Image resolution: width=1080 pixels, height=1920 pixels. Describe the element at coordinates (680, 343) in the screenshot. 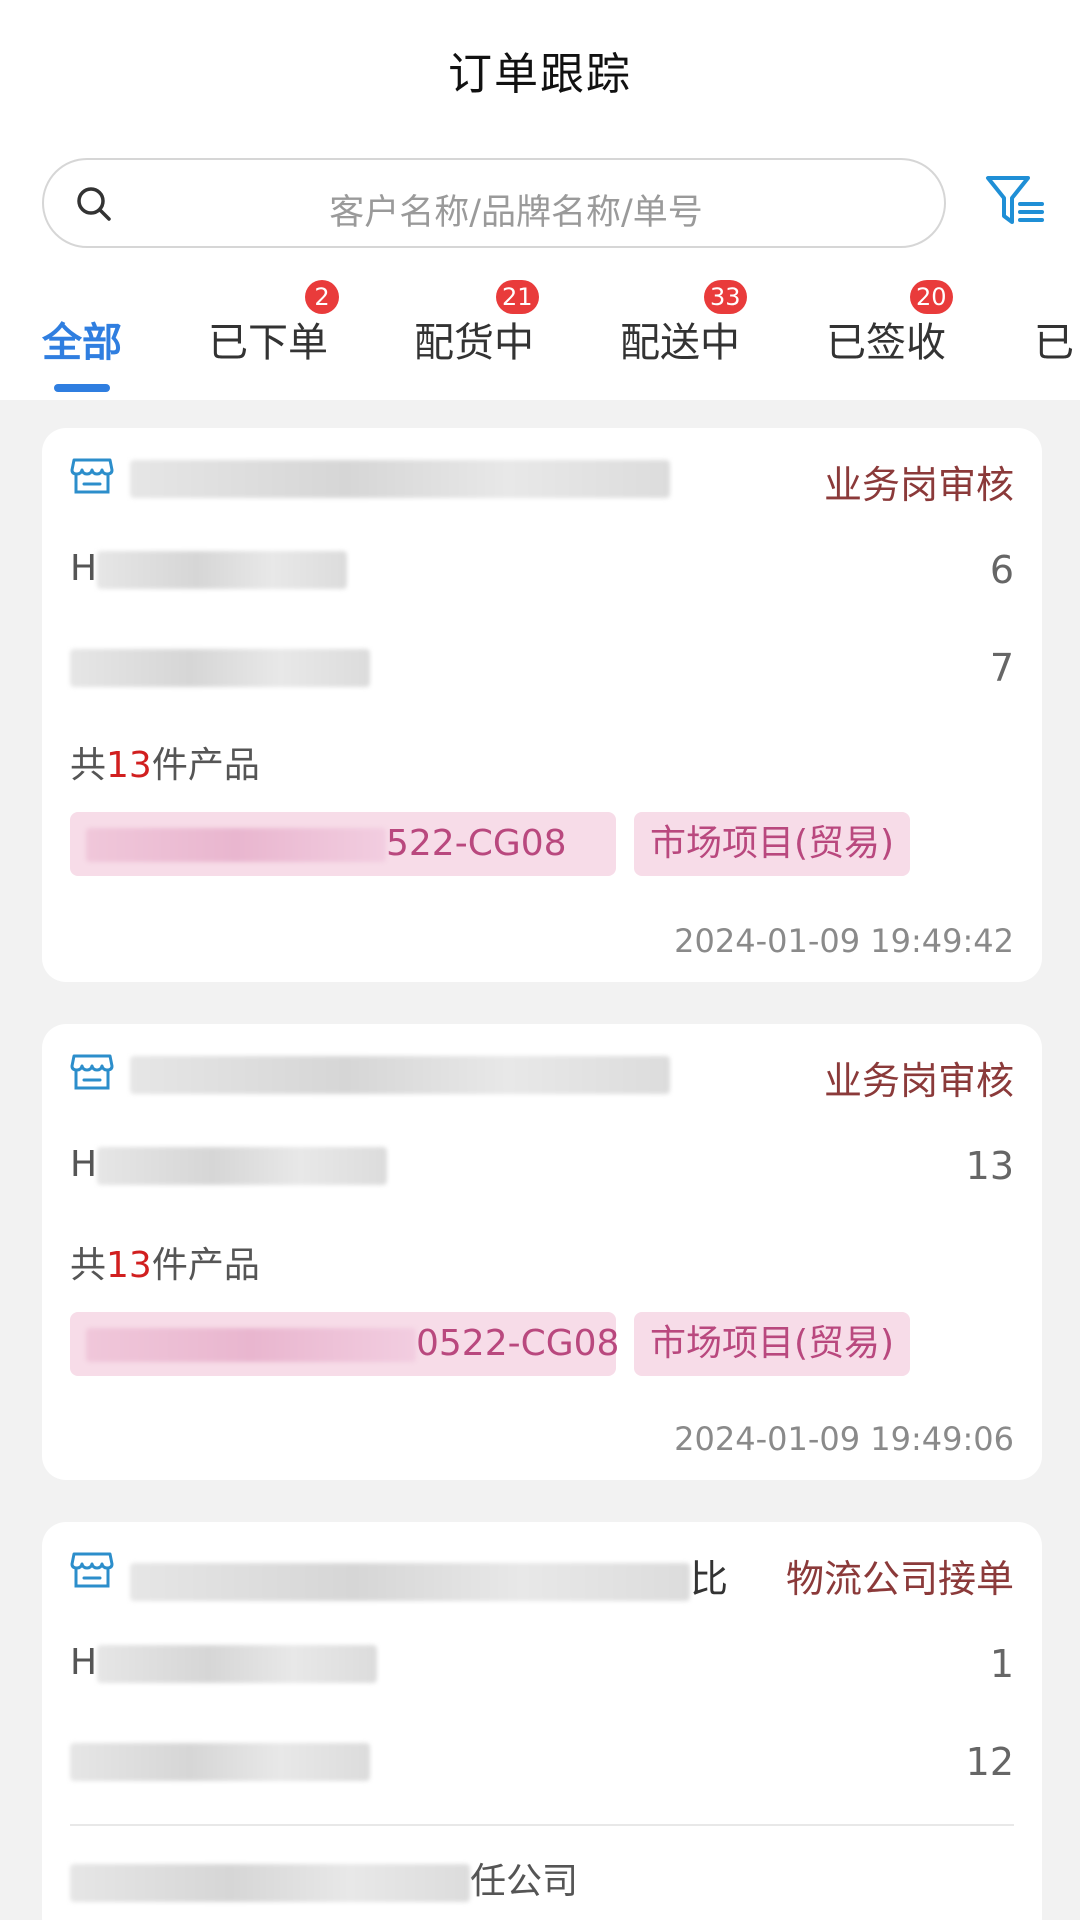

I see `tab-label: 配送中` at that location.